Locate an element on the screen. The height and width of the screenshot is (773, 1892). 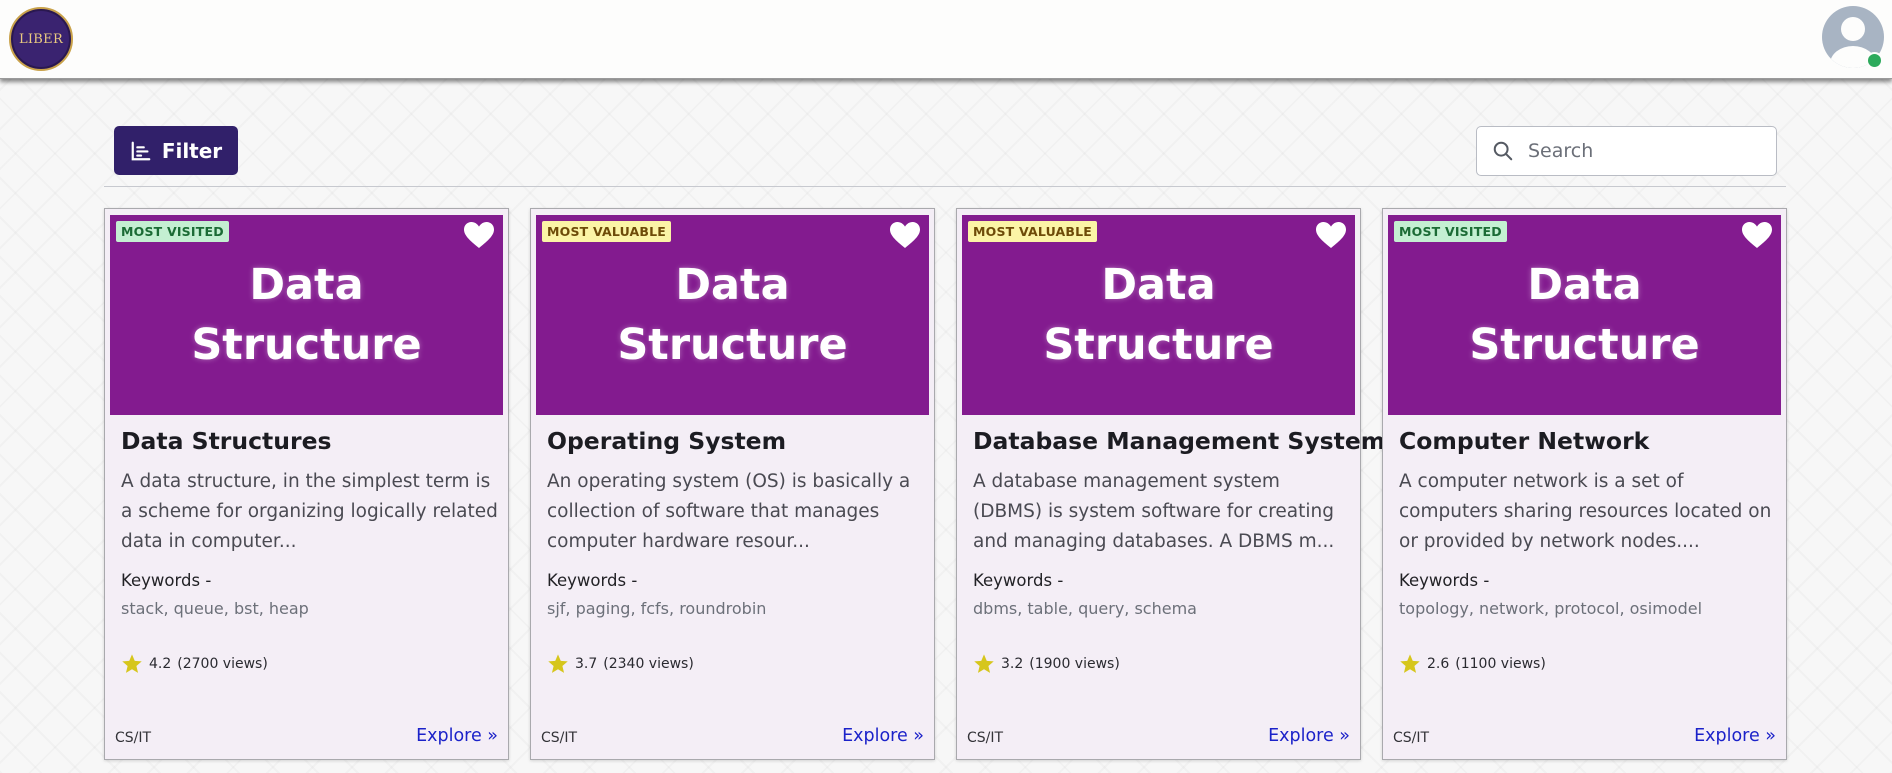
views-count: (2700 views) is located at coordinates (222, 664).